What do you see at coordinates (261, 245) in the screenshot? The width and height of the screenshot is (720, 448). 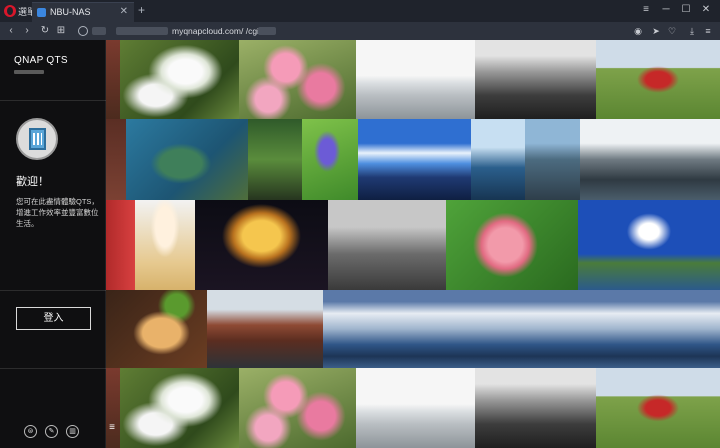 I see `photo-tile-carousel` at bounding box center [261, 245].